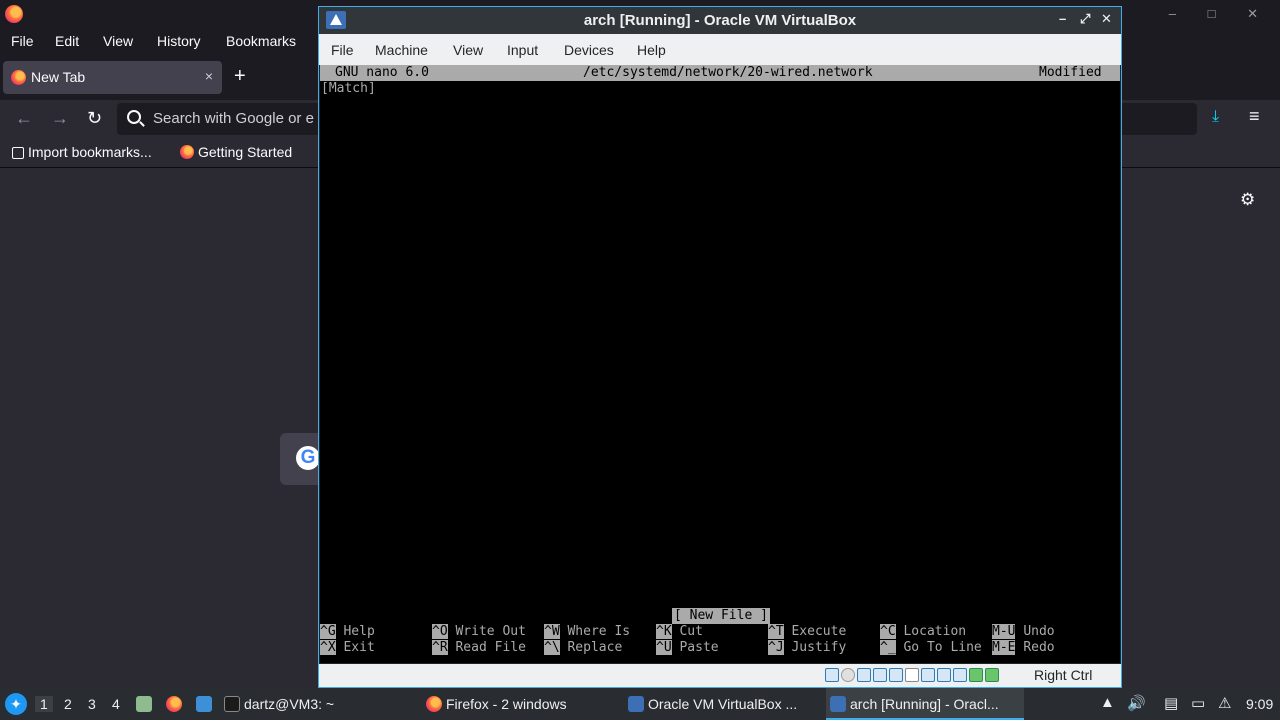  I want to click on bookmark-getting-started: Getting Started, so click(236, 152).